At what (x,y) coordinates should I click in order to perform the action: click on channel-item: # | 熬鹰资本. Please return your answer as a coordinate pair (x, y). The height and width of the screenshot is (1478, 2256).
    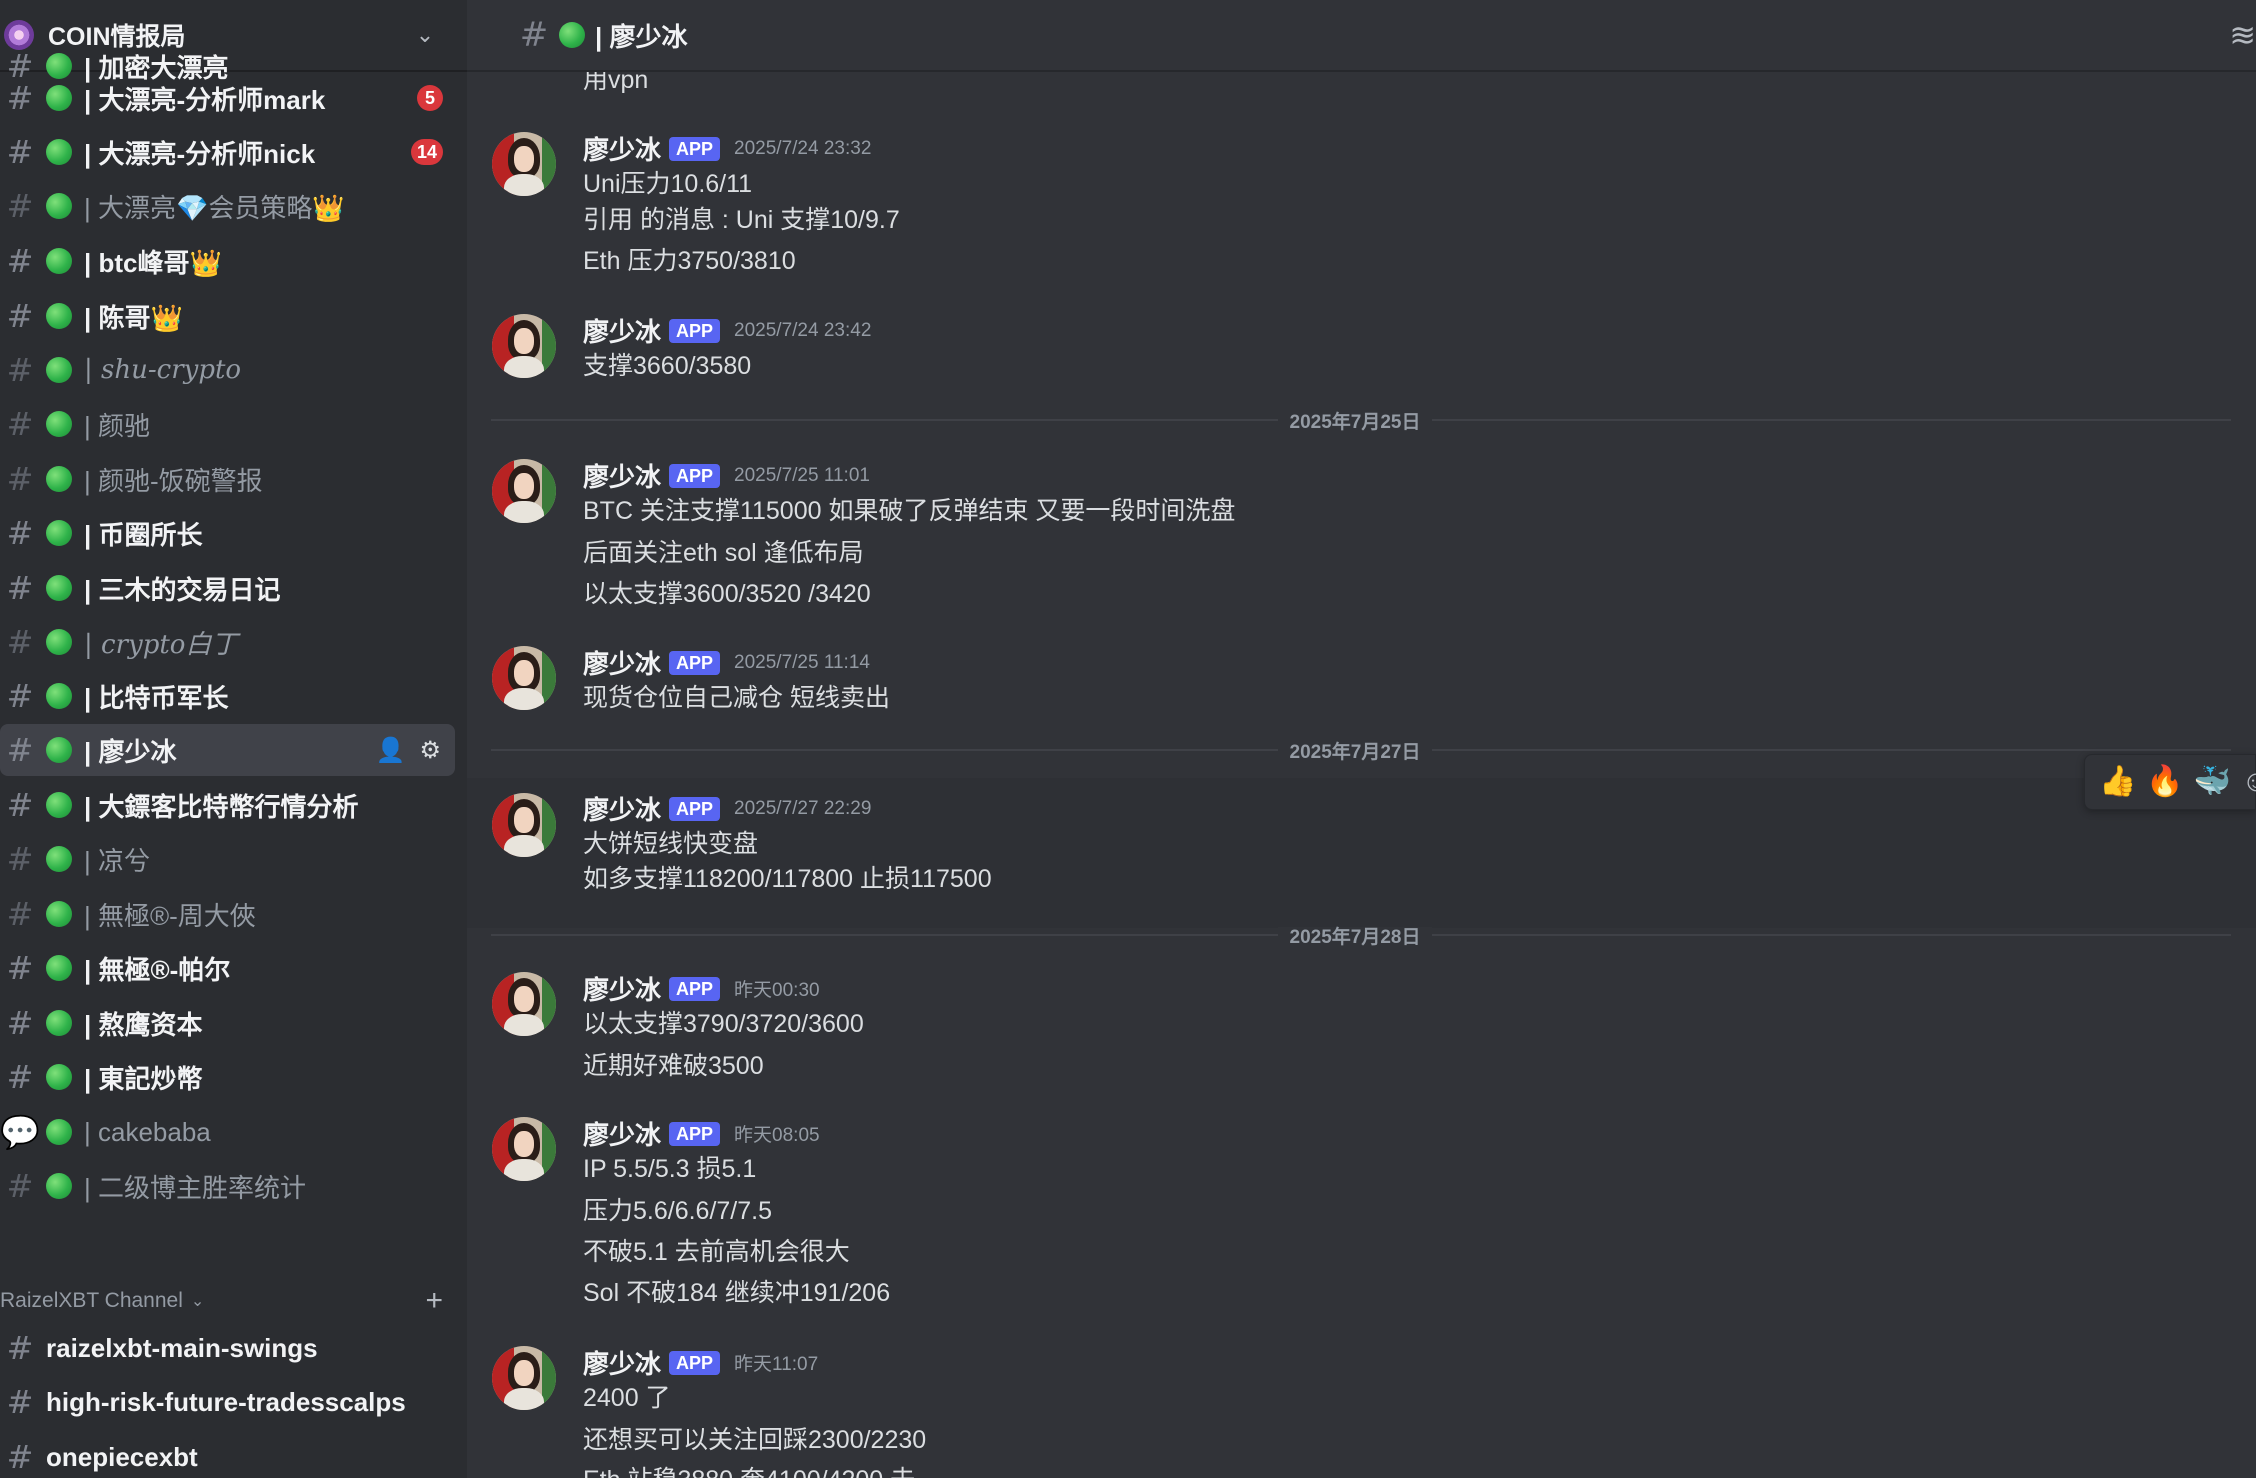
    Looking at the image, I should click on (227, 1023).